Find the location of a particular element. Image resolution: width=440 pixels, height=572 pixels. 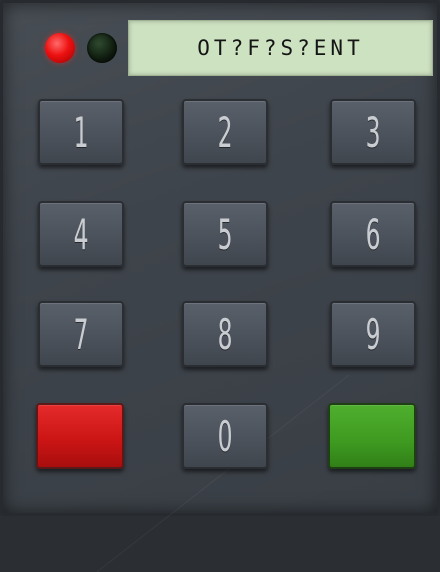

key-3: 3 is located at coordinates (373, 132).